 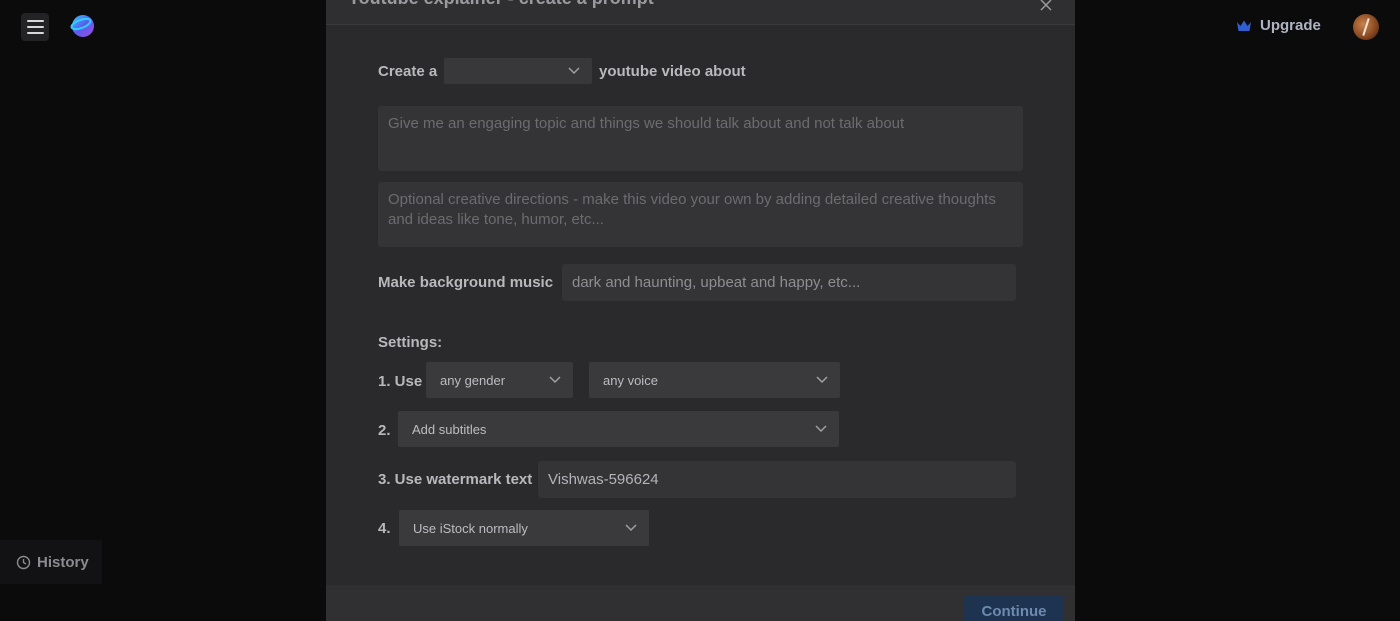 What do you see at coordinates (410, 342) in the screenshot?
I see `settings-label: Settings:` at bounding box center [410, 342].